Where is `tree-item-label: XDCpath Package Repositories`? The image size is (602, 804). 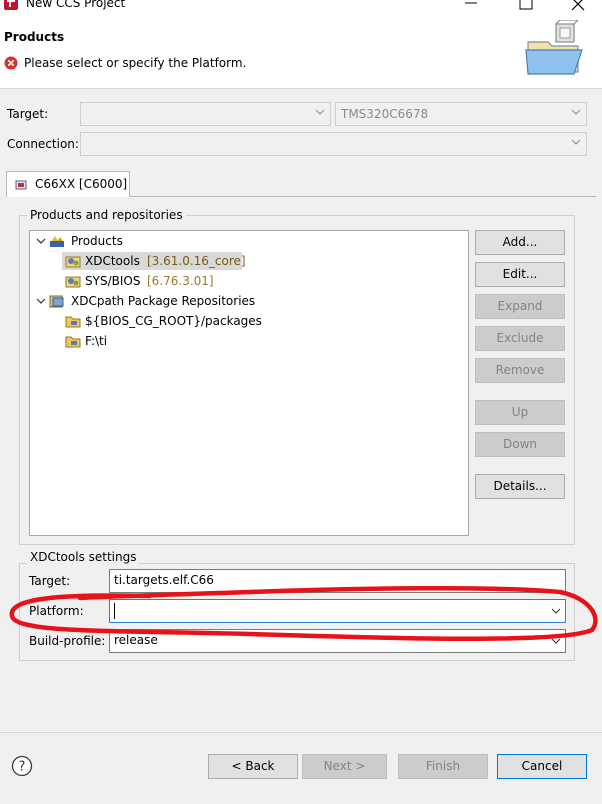
tree-item-label: XDCpath Package Repositories is located at coordinates (163, 301).